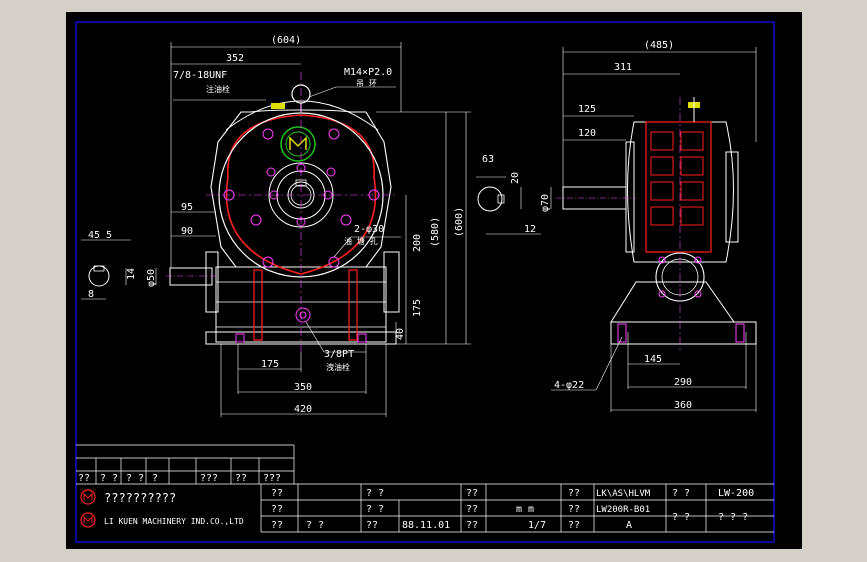  I want to click on company-name-cn: ??????????, so click(140, 498).